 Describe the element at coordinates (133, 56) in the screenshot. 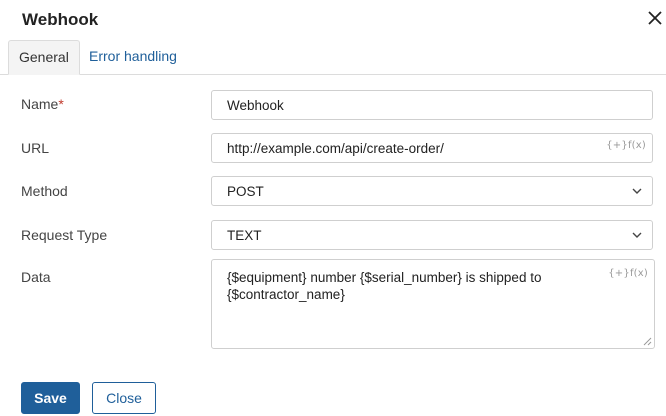

I see `tab-error-handling: Error handling` at that location.